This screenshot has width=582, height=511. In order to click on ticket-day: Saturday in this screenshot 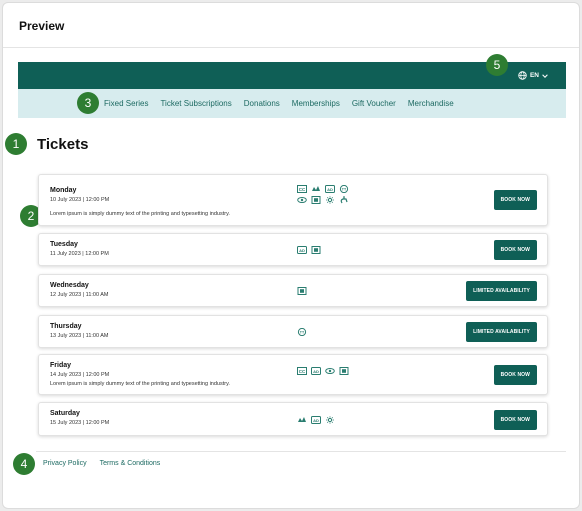, I will do `click(65, 413)`.